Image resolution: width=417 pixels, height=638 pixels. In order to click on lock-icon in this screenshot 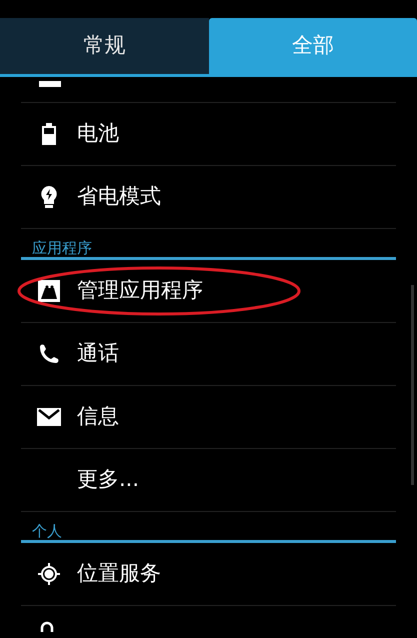, I will do `click(47, 626)`.